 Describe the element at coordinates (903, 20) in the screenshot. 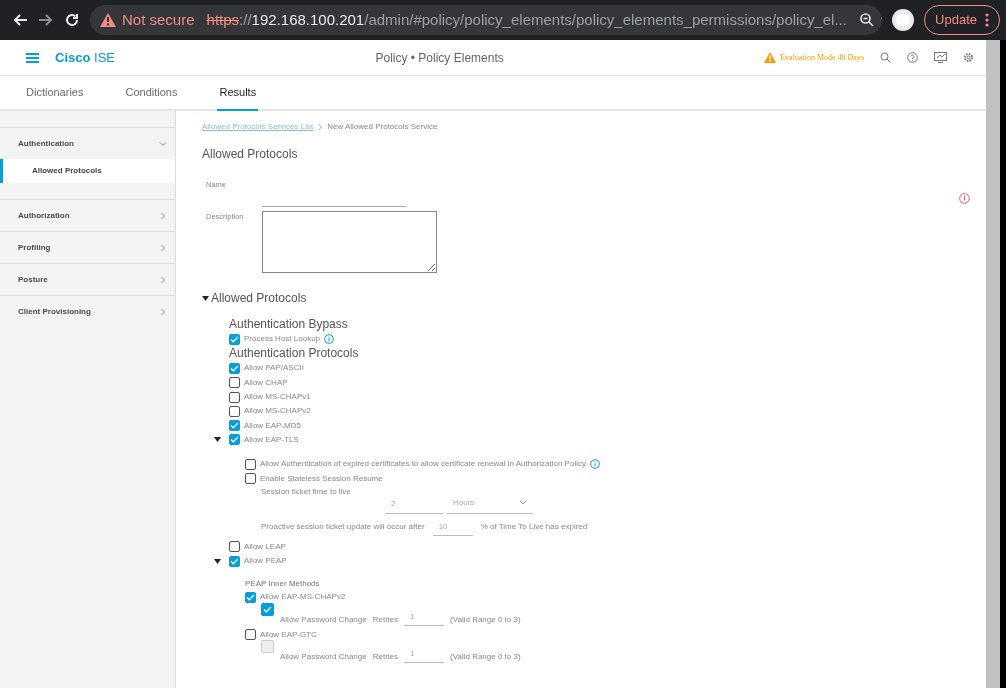

I see `avatar-icon` at that location.